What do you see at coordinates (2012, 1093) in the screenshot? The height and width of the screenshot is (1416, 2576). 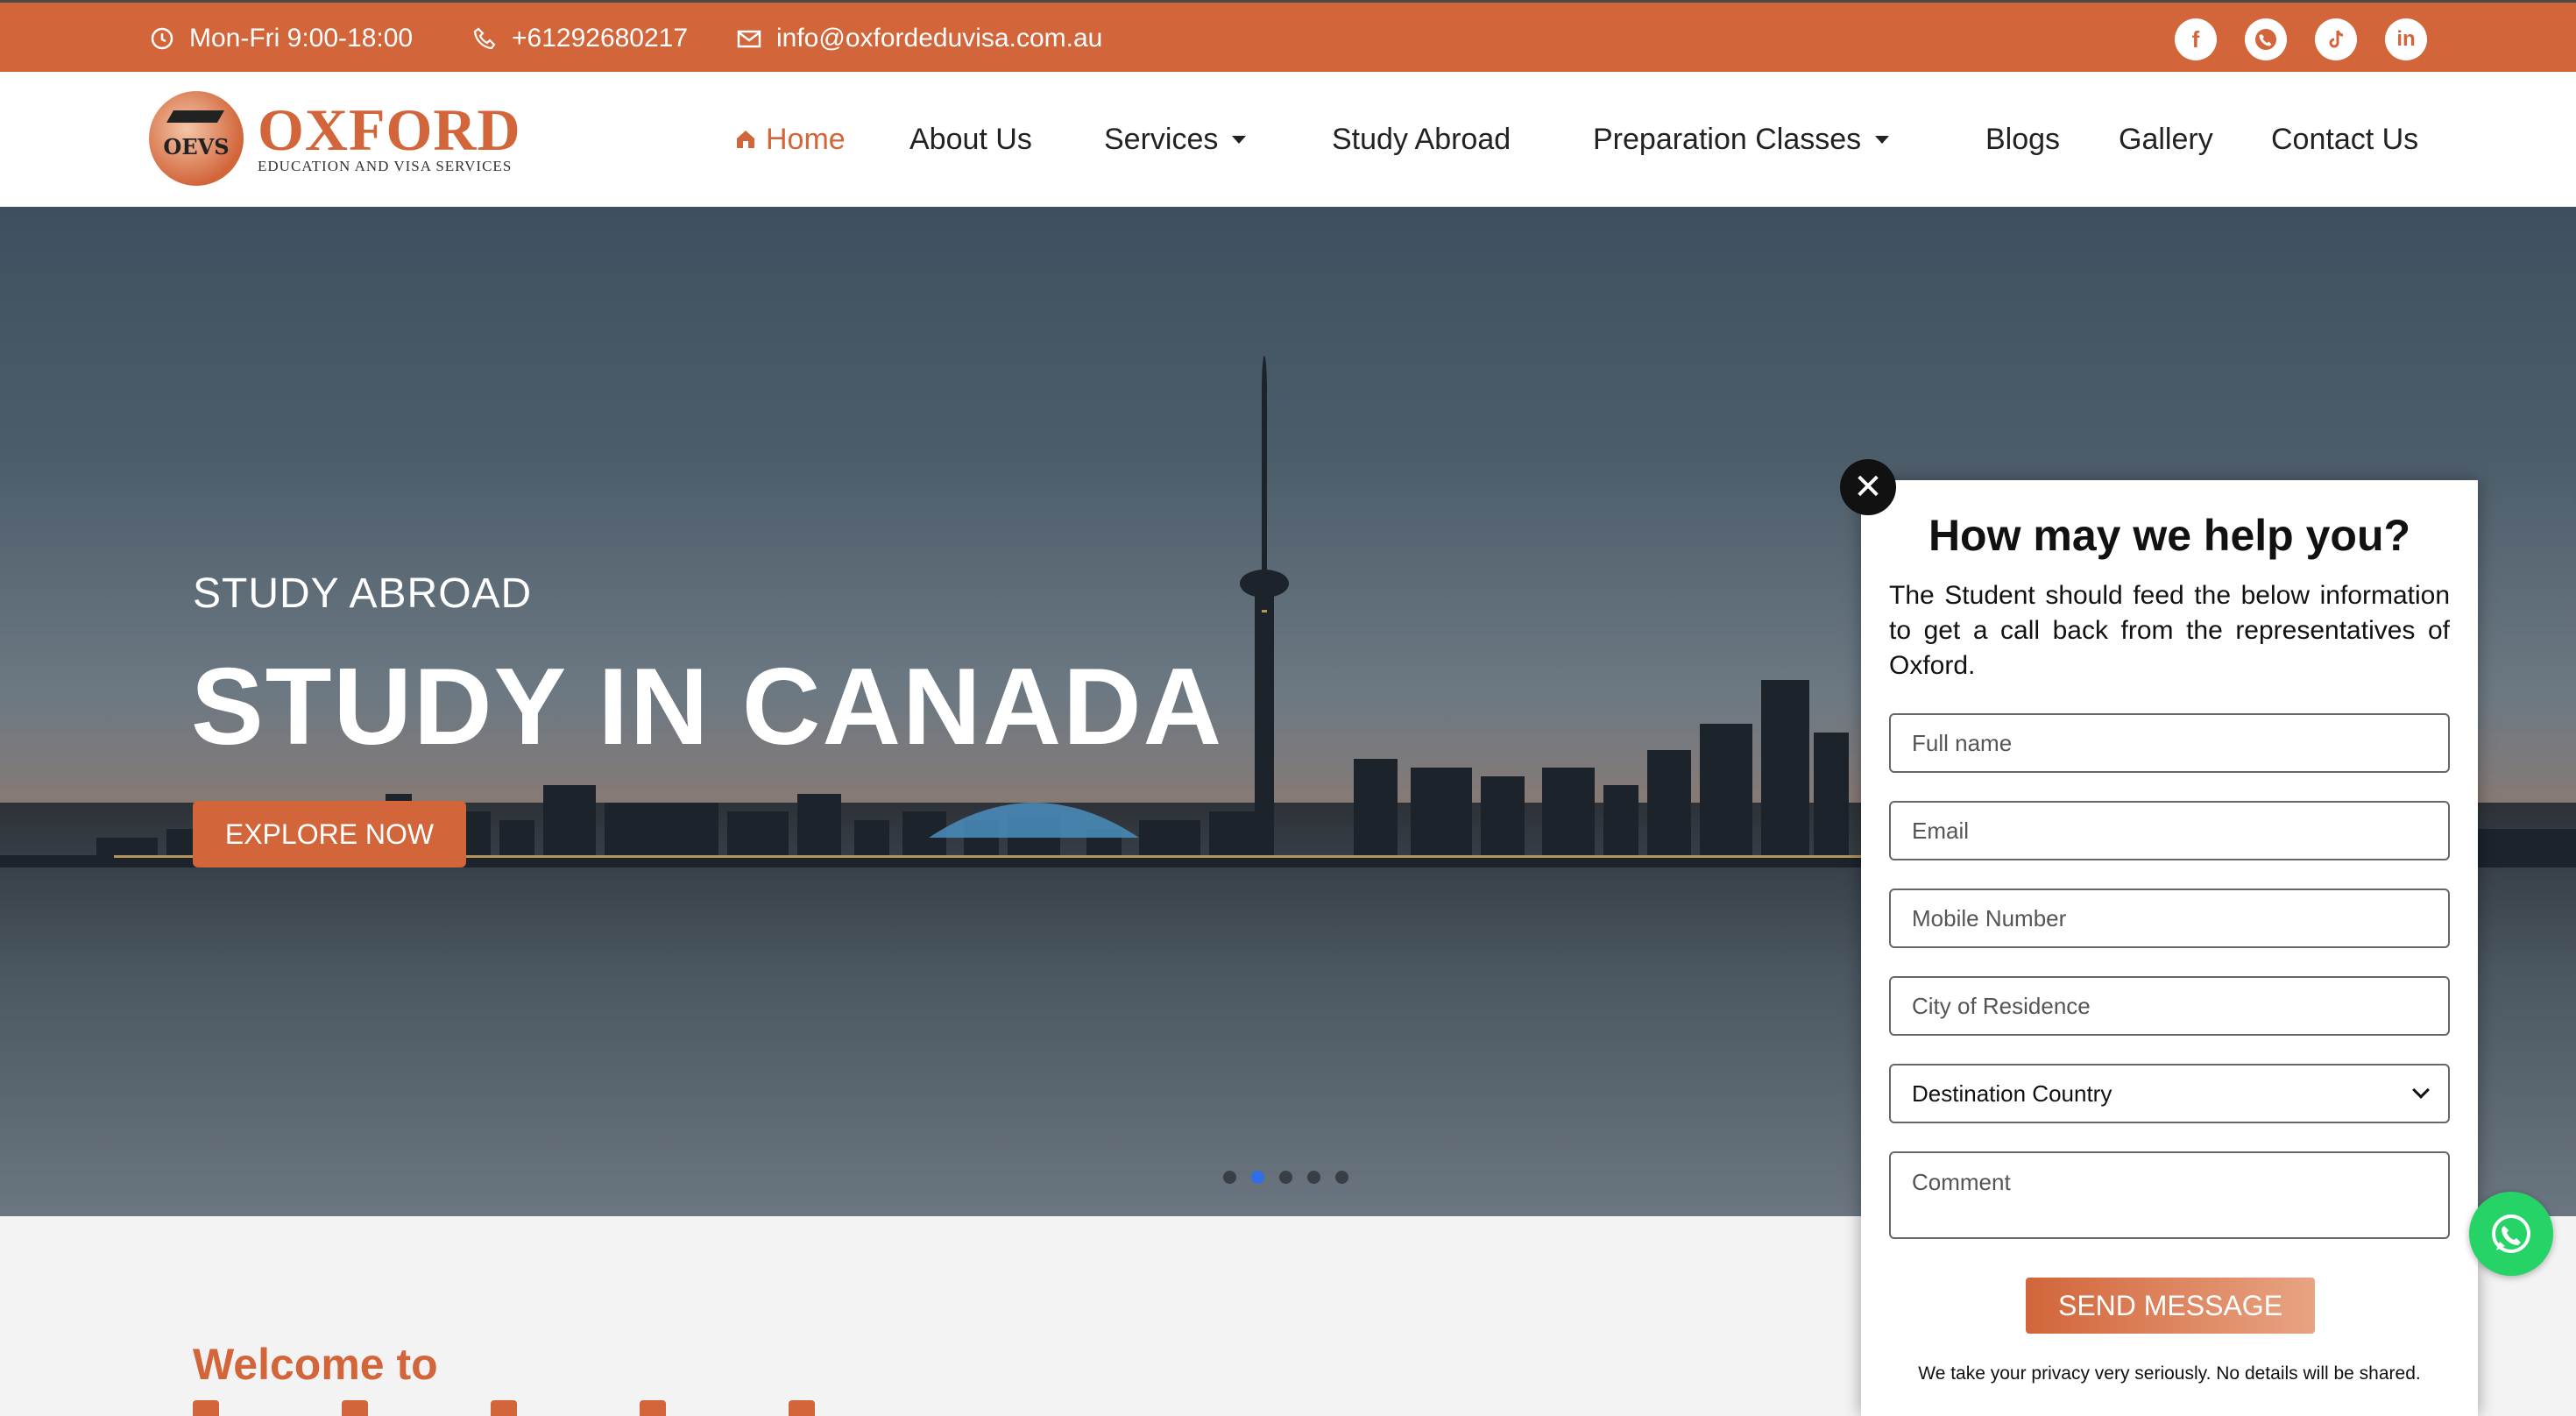 I see `destination-country-value: Destination Country` at bounding box center [2012, 1093].